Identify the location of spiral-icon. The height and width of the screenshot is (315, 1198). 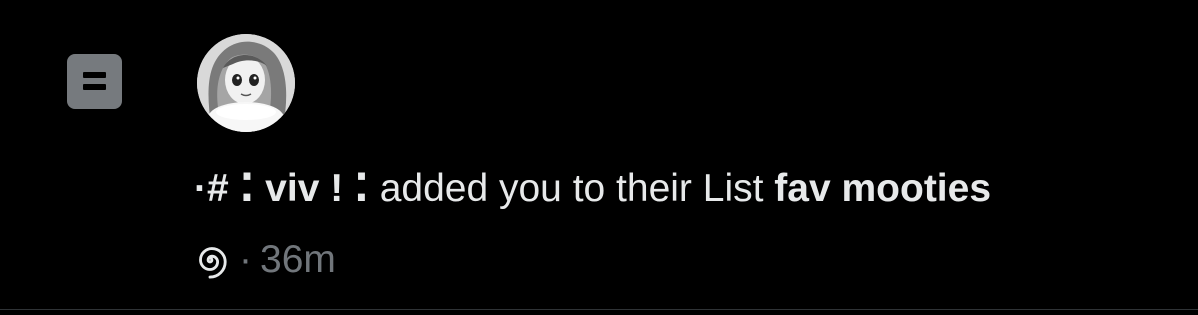
(213, 263).